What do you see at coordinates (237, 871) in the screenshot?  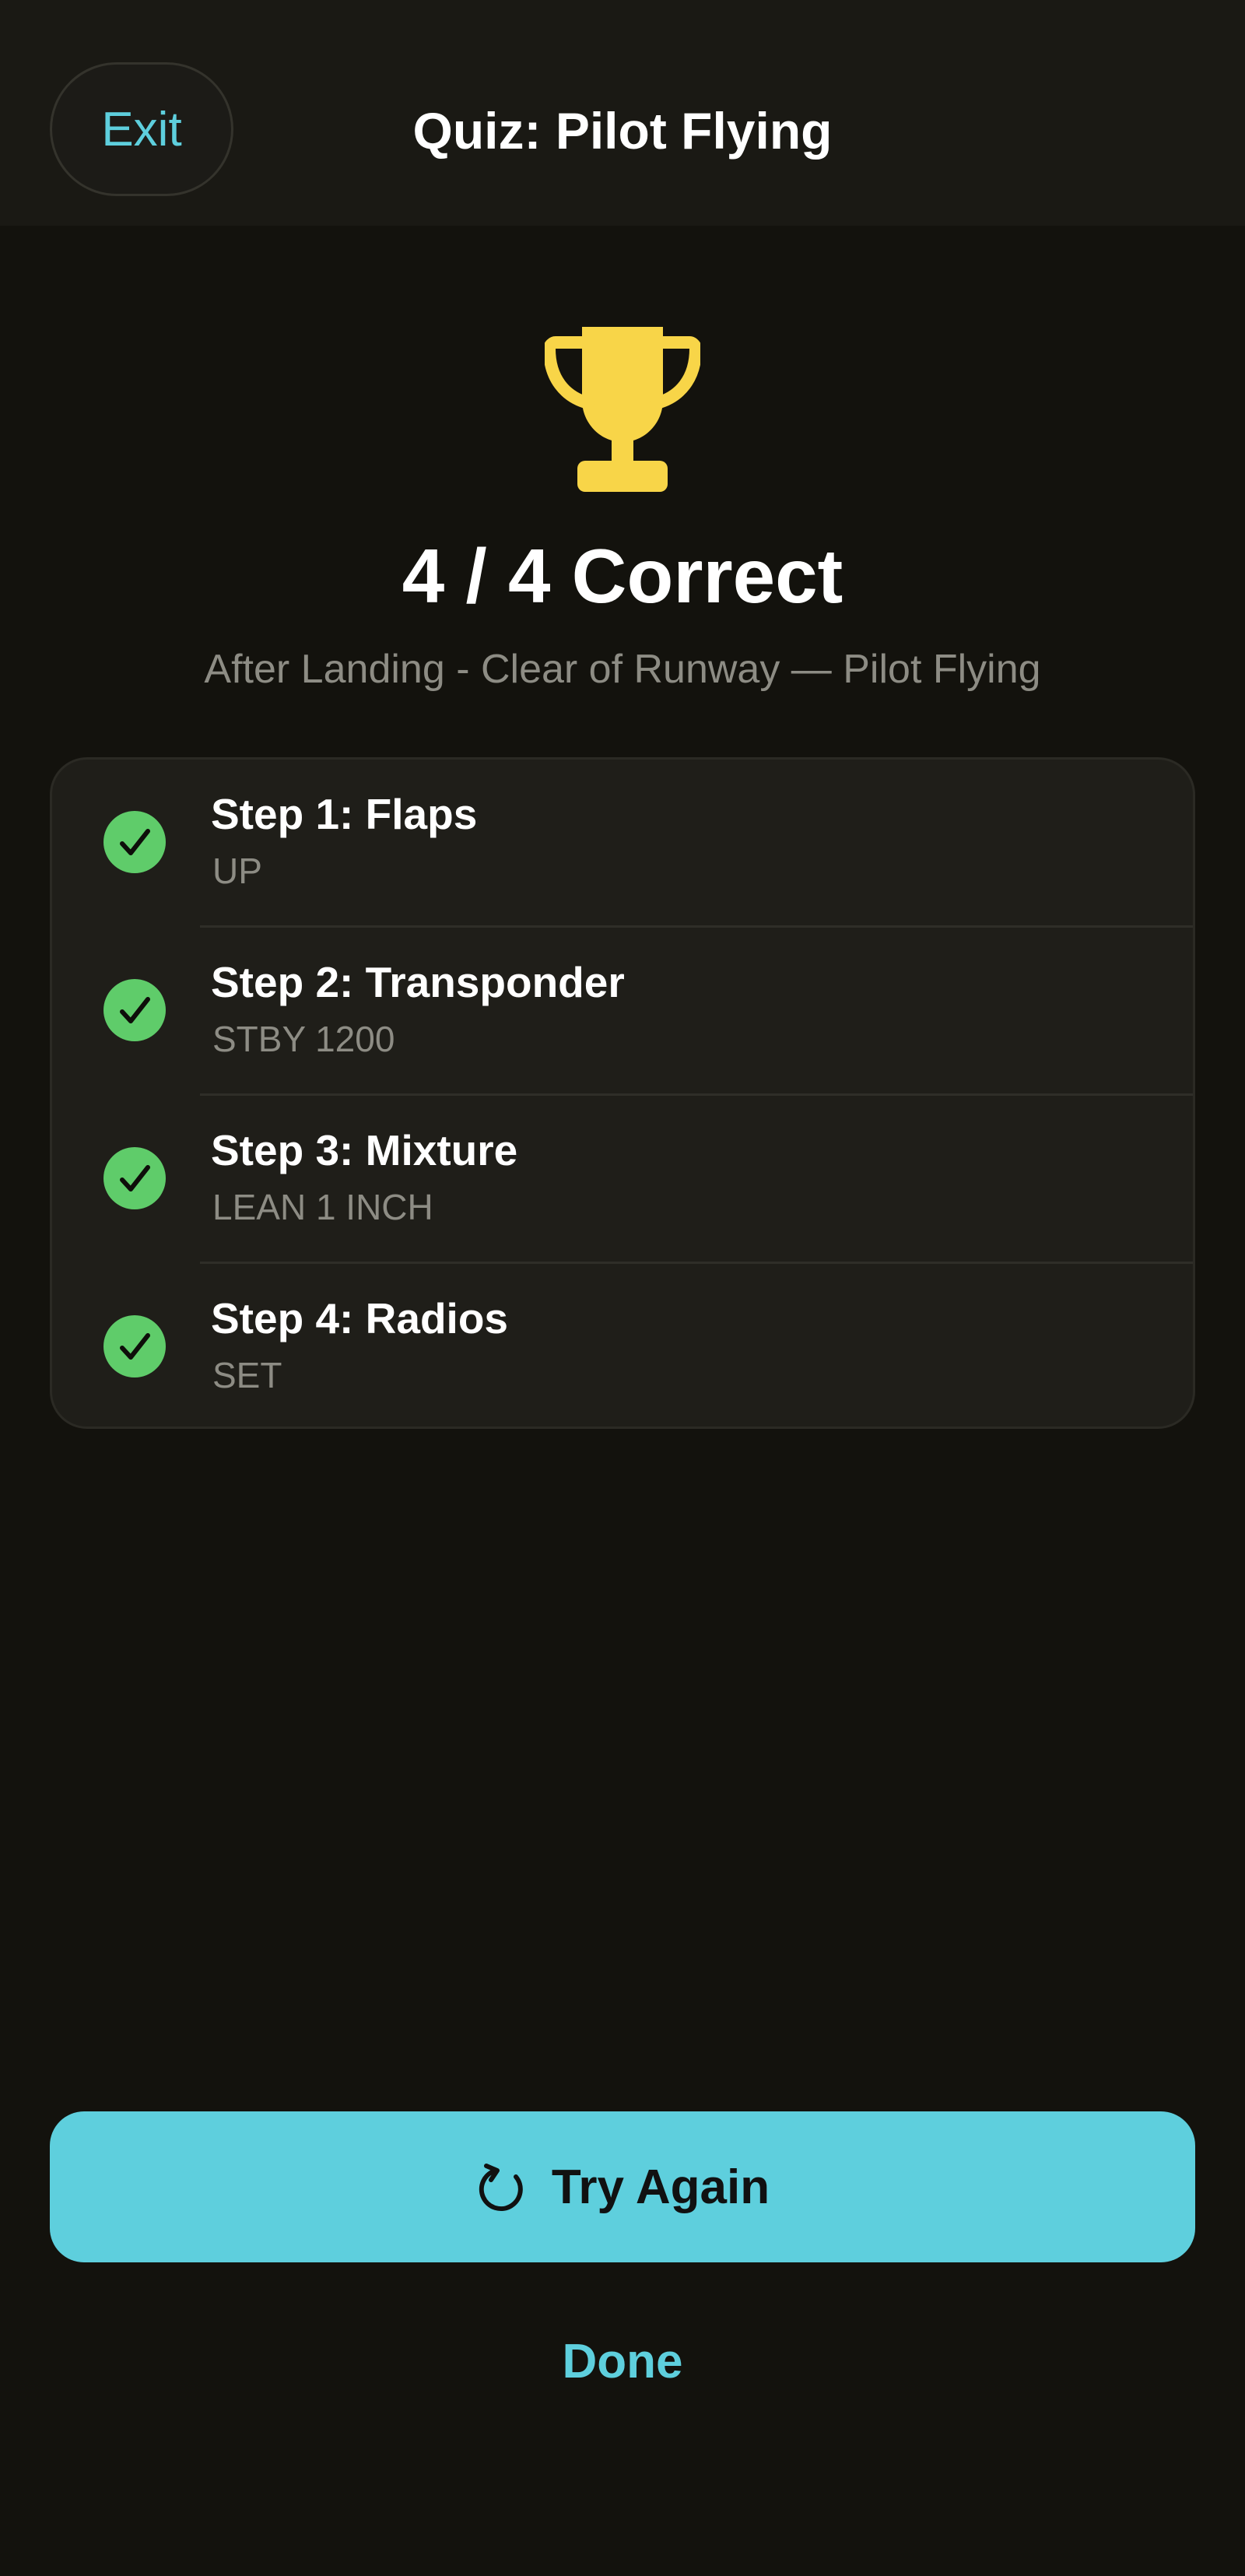 I see `step-value: UP` at bounding box center [237, 871].